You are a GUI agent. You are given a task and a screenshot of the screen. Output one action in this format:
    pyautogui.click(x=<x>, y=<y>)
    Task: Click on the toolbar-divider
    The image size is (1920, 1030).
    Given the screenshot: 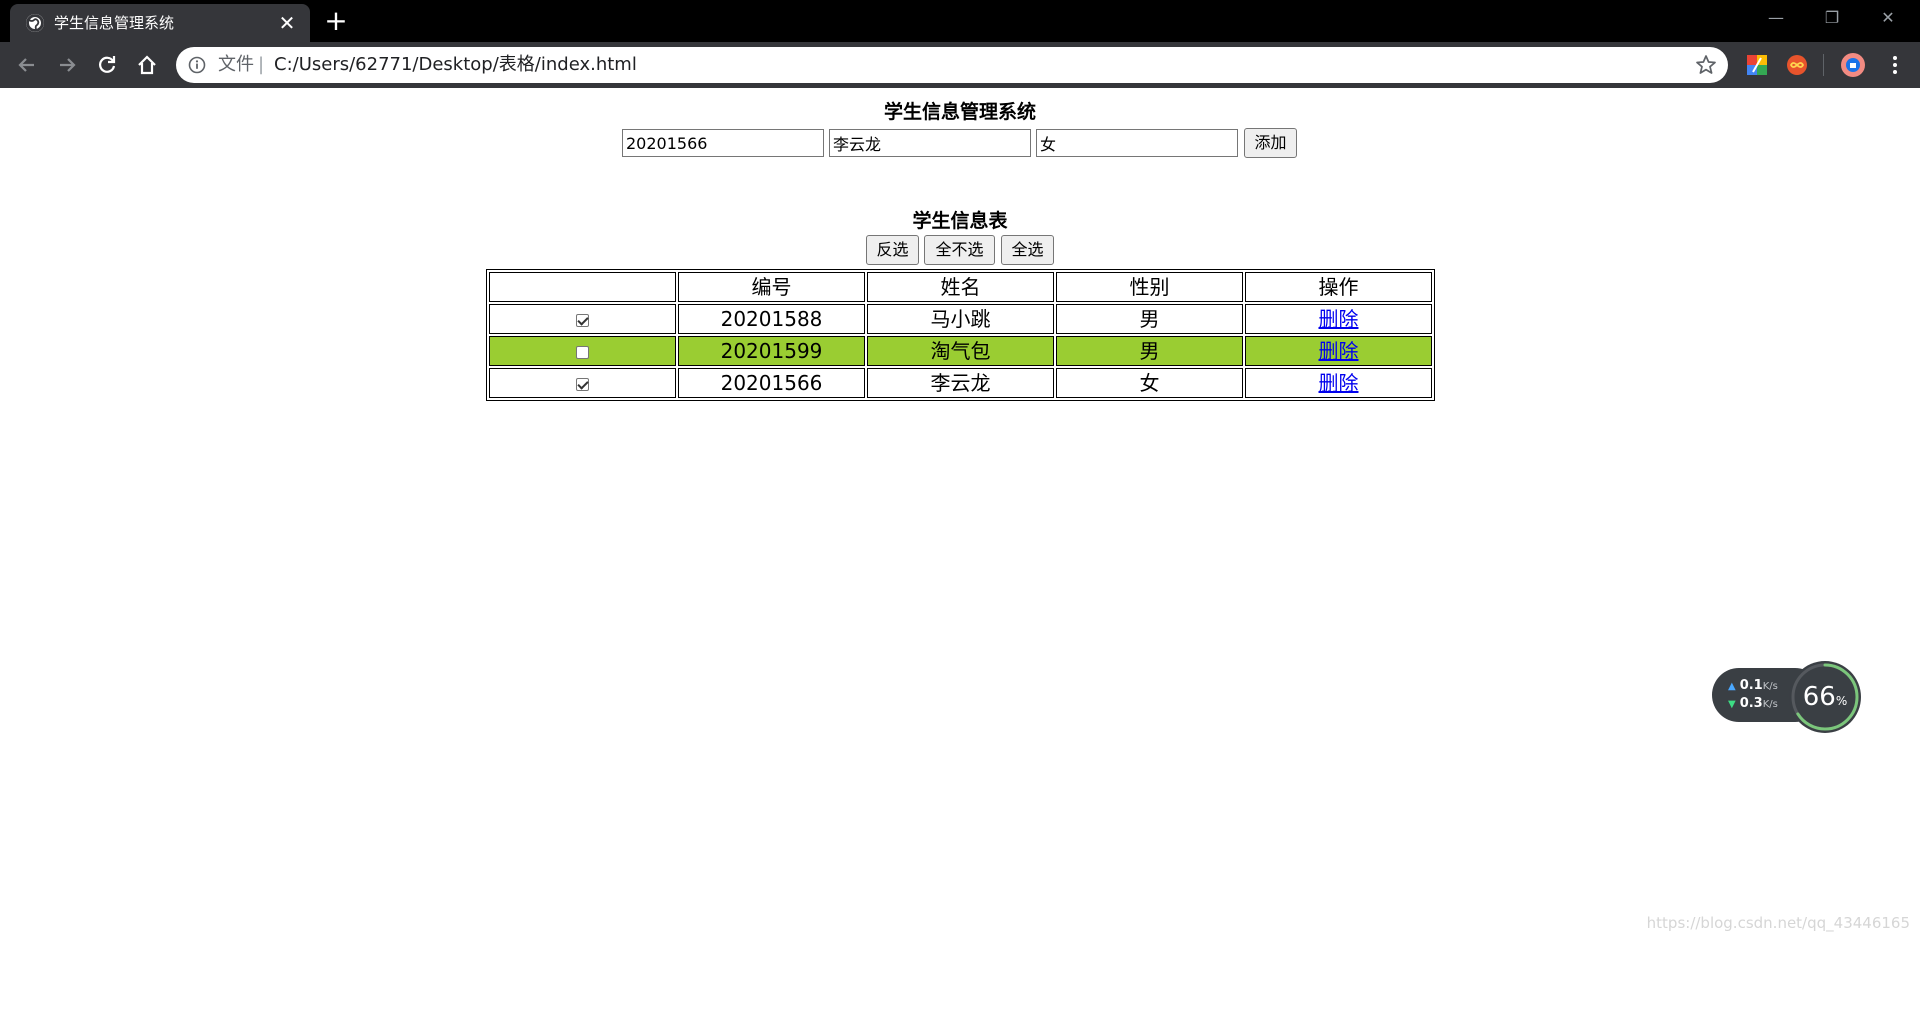 What is the action you would take?
    pyautogui.click(x=1823, y=65)
    